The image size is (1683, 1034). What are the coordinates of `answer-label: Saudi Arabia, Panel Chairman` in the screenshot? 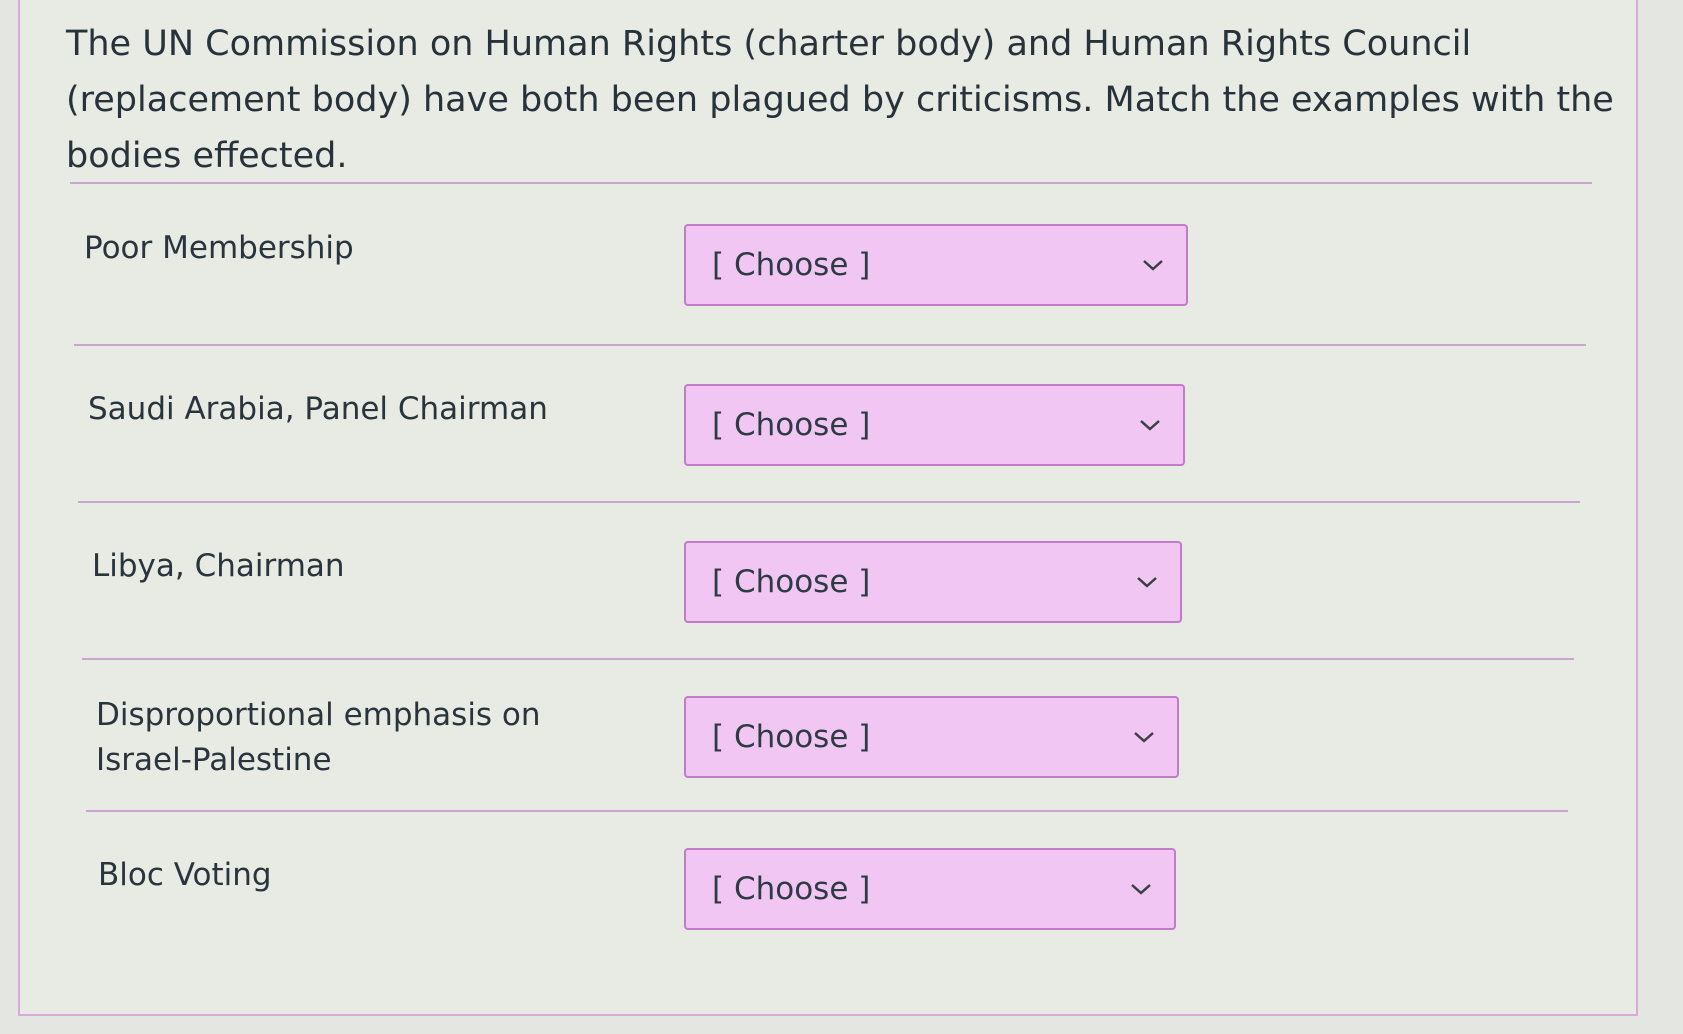 It's located at (318, 409).